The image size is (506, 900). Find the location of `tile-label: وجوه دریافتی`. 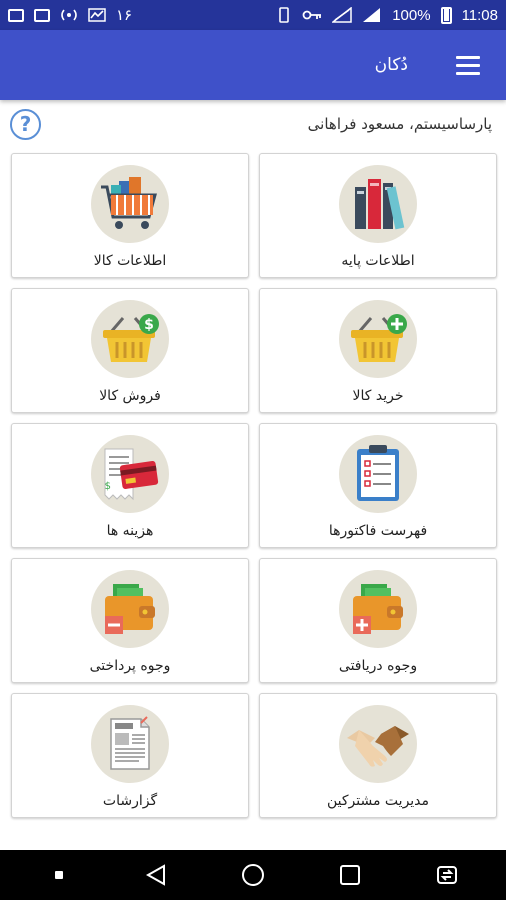

tile-label: وجوه دریافتی is located at coordinates (378, 666).